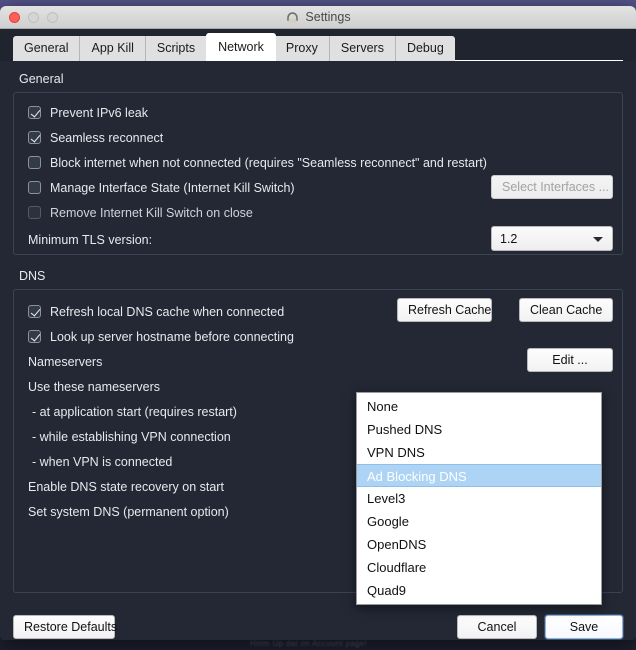 This screenshot has height=650, width=636. I want to click on chevron-down-icon, so click(598, 239).